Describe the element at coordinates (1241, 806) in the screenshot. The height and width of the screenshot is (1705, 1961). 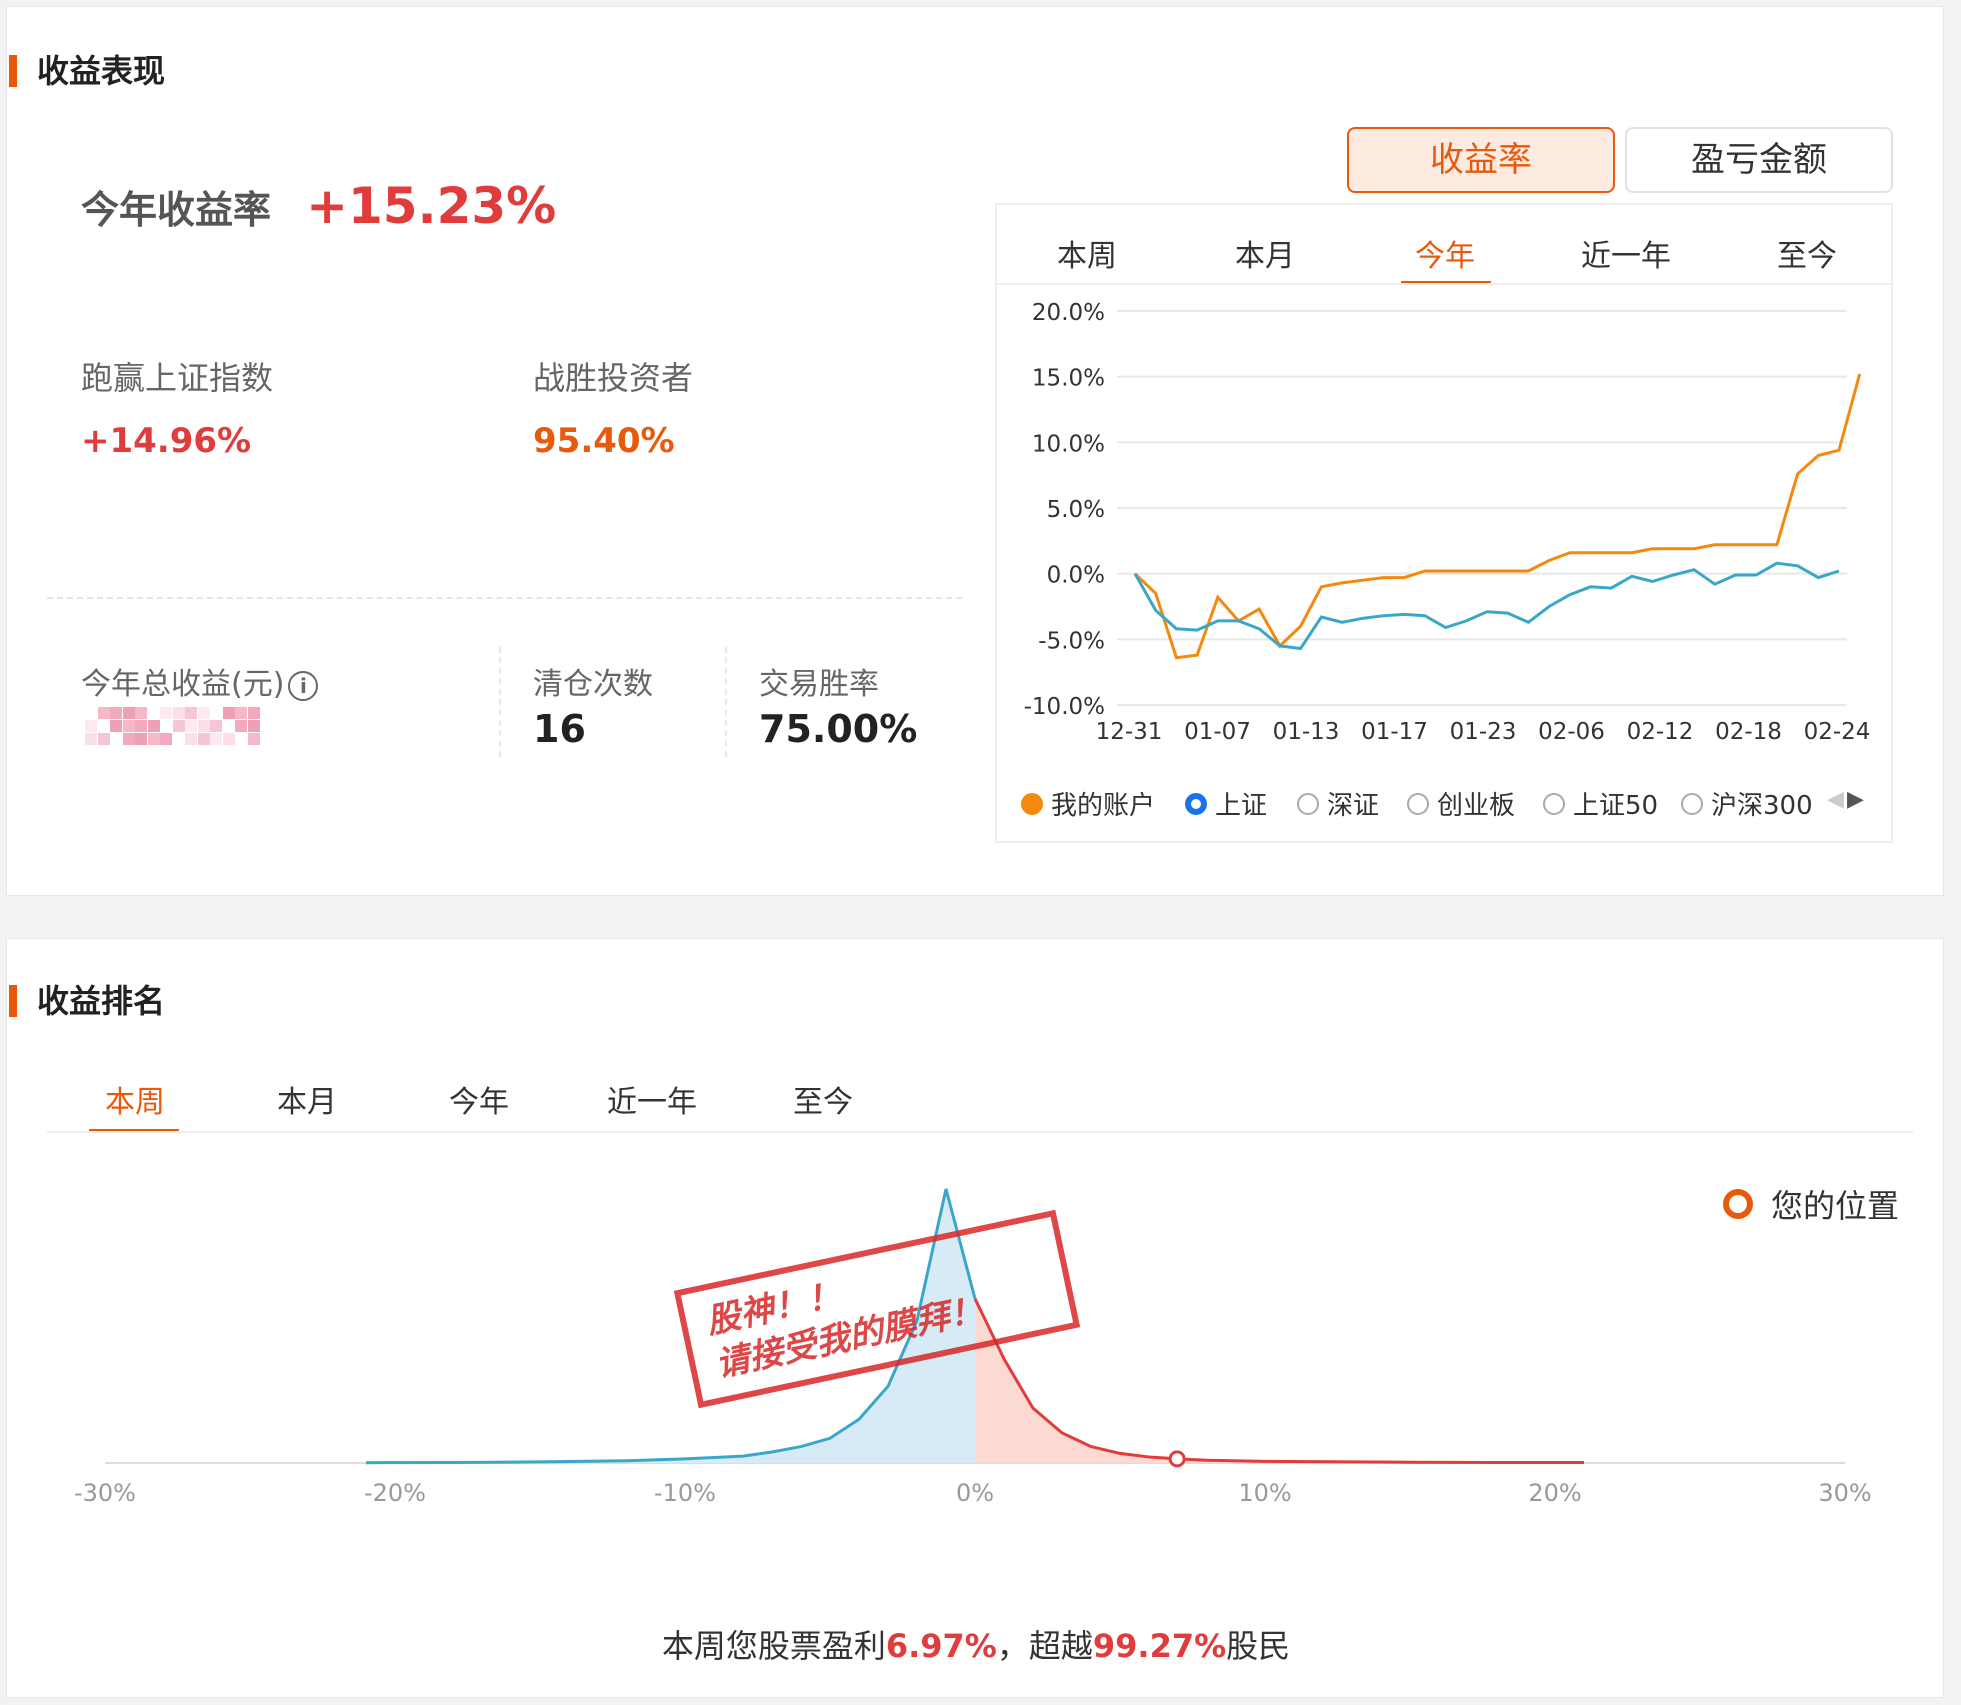
I see `legend-label: 上证` at that location.